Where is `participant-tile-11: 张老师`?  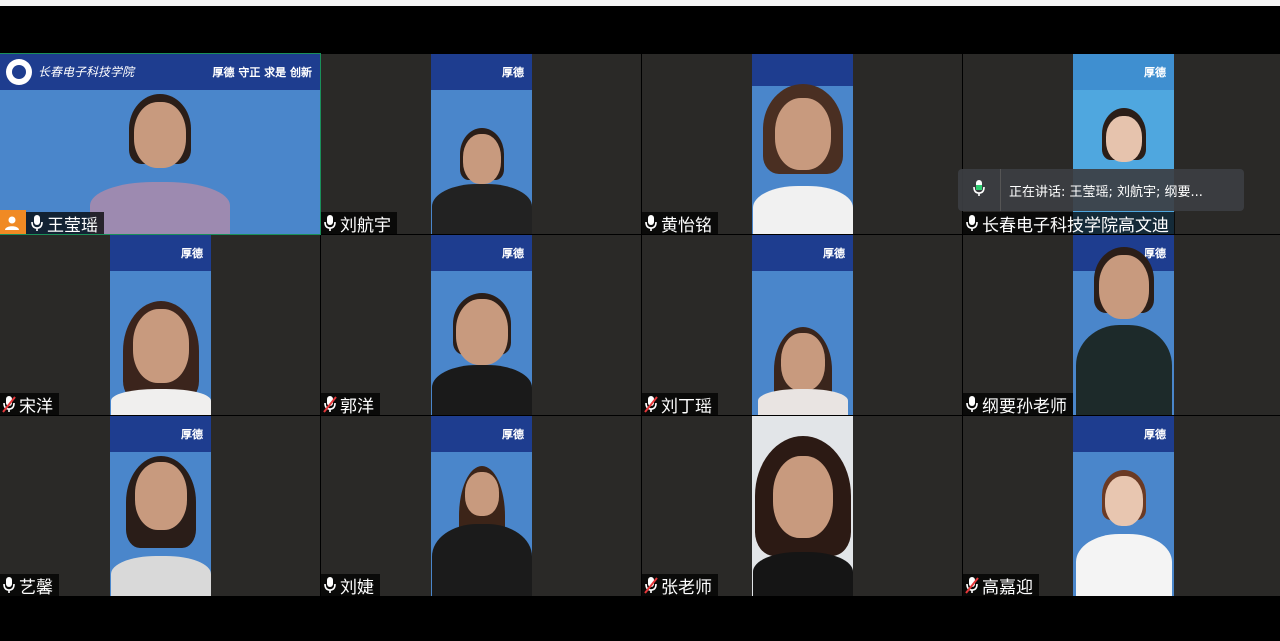 participant-tile-11: 张老师 is located at coordinates (802, 506).